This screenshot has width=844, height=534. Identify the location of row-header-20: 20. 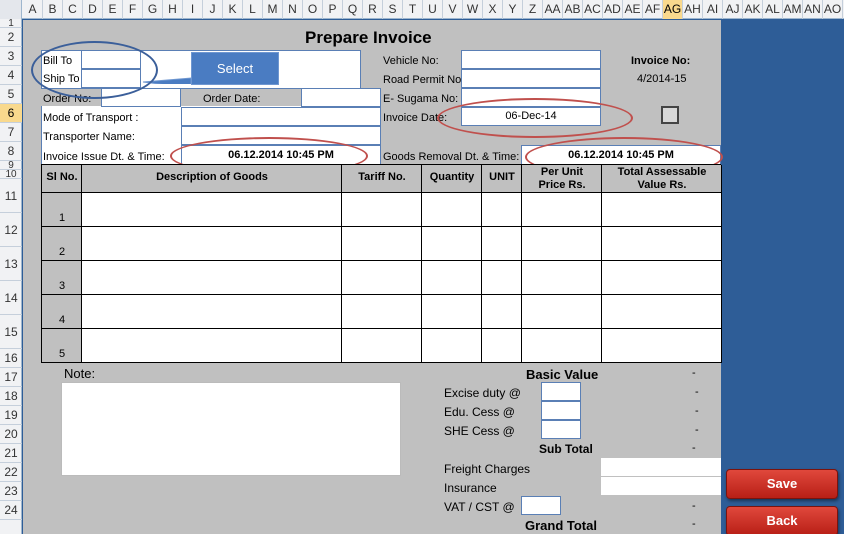
(11, 434).